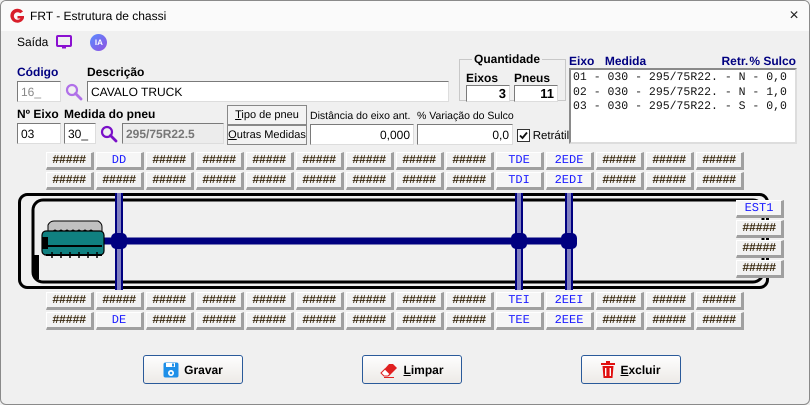 Image resolution: width=810 pixels, height=405 pixels. Describe the element at coordinates (120, 321) in the screenshot. I see `tire-slot: DE` at that location.